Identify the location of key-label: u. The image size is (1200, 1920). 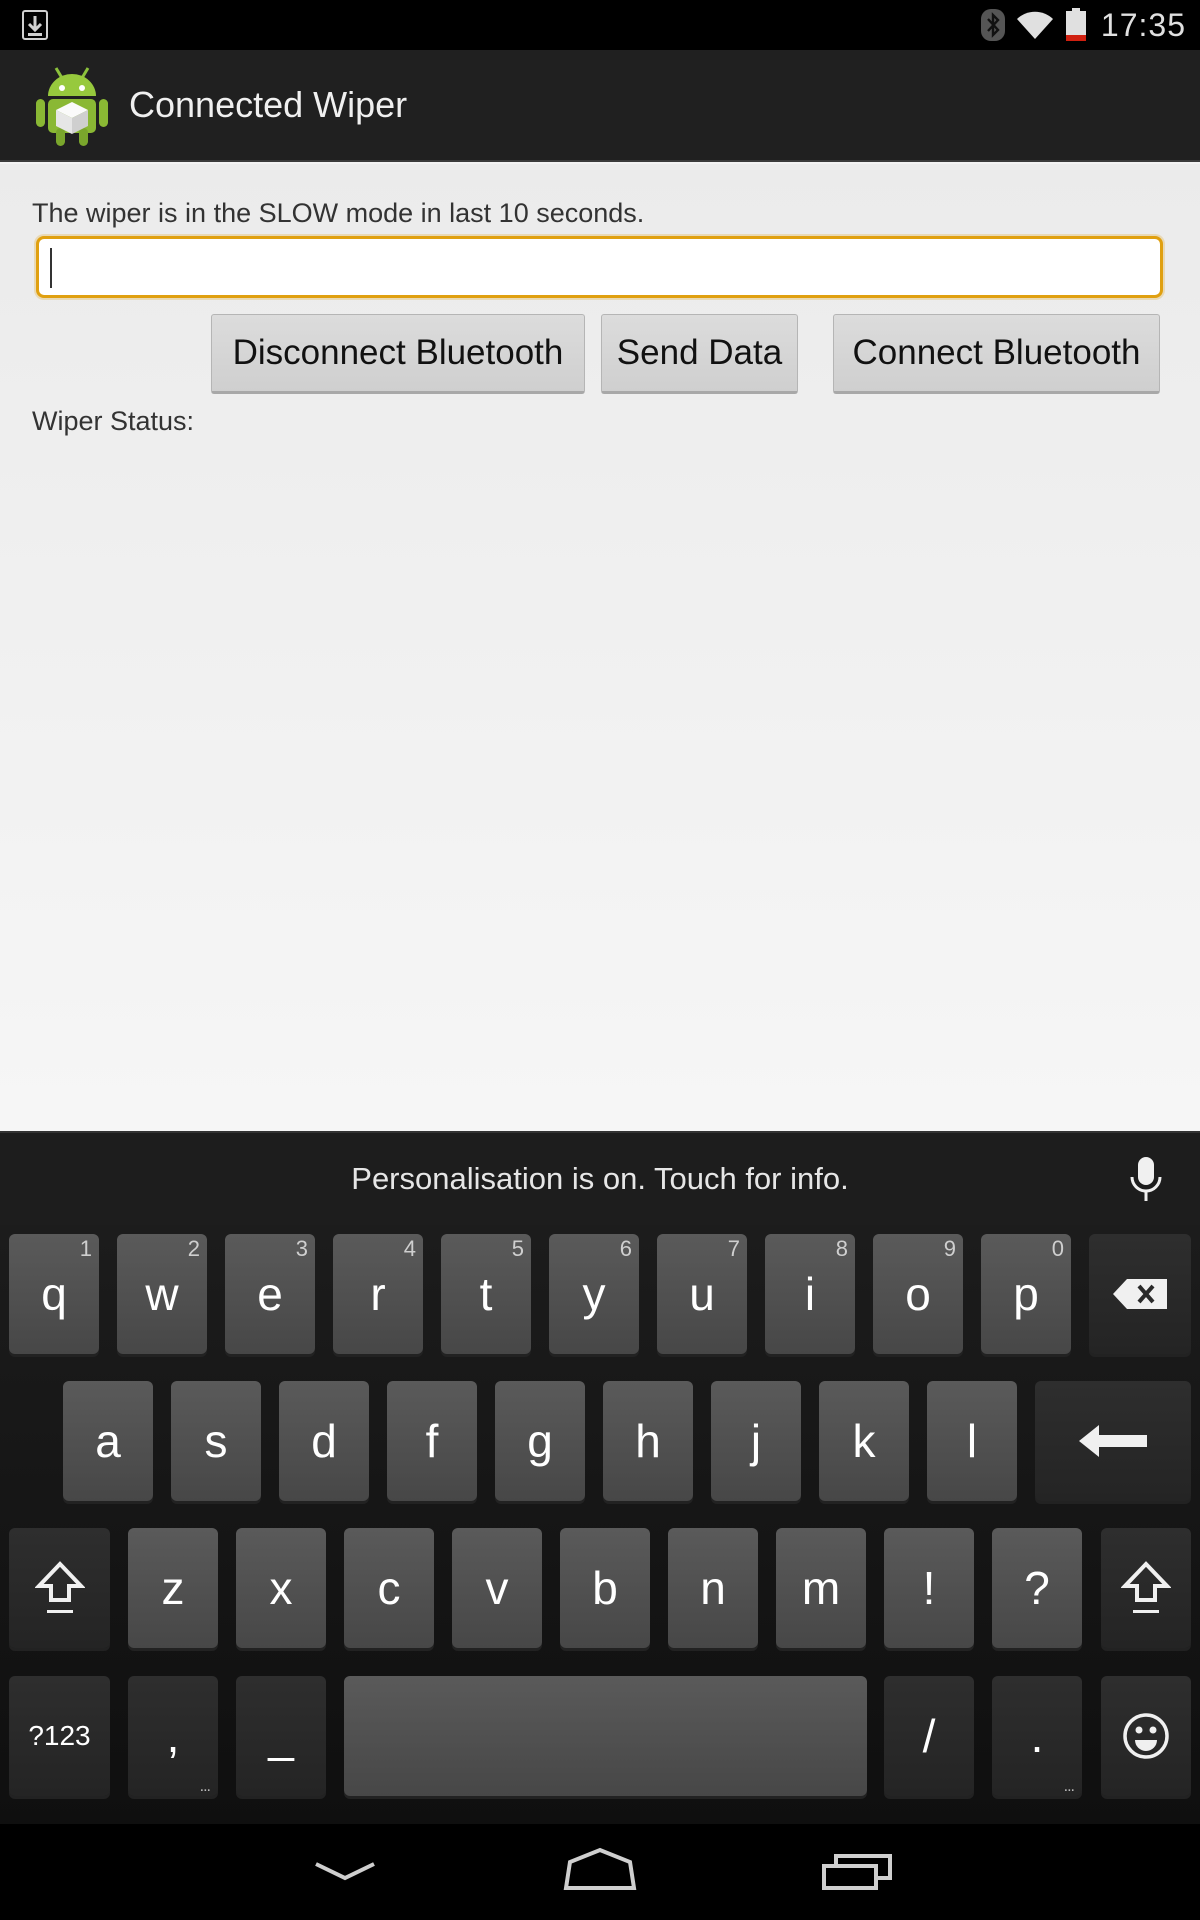
(702, 1294).